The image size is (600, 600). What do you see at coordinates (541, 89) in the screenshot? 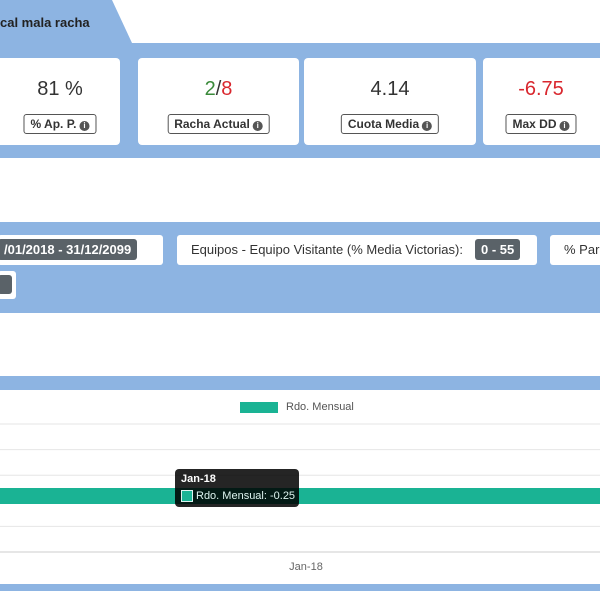
I see `stat-value-max-dd: -6.75` at bounding box center [541, 89].